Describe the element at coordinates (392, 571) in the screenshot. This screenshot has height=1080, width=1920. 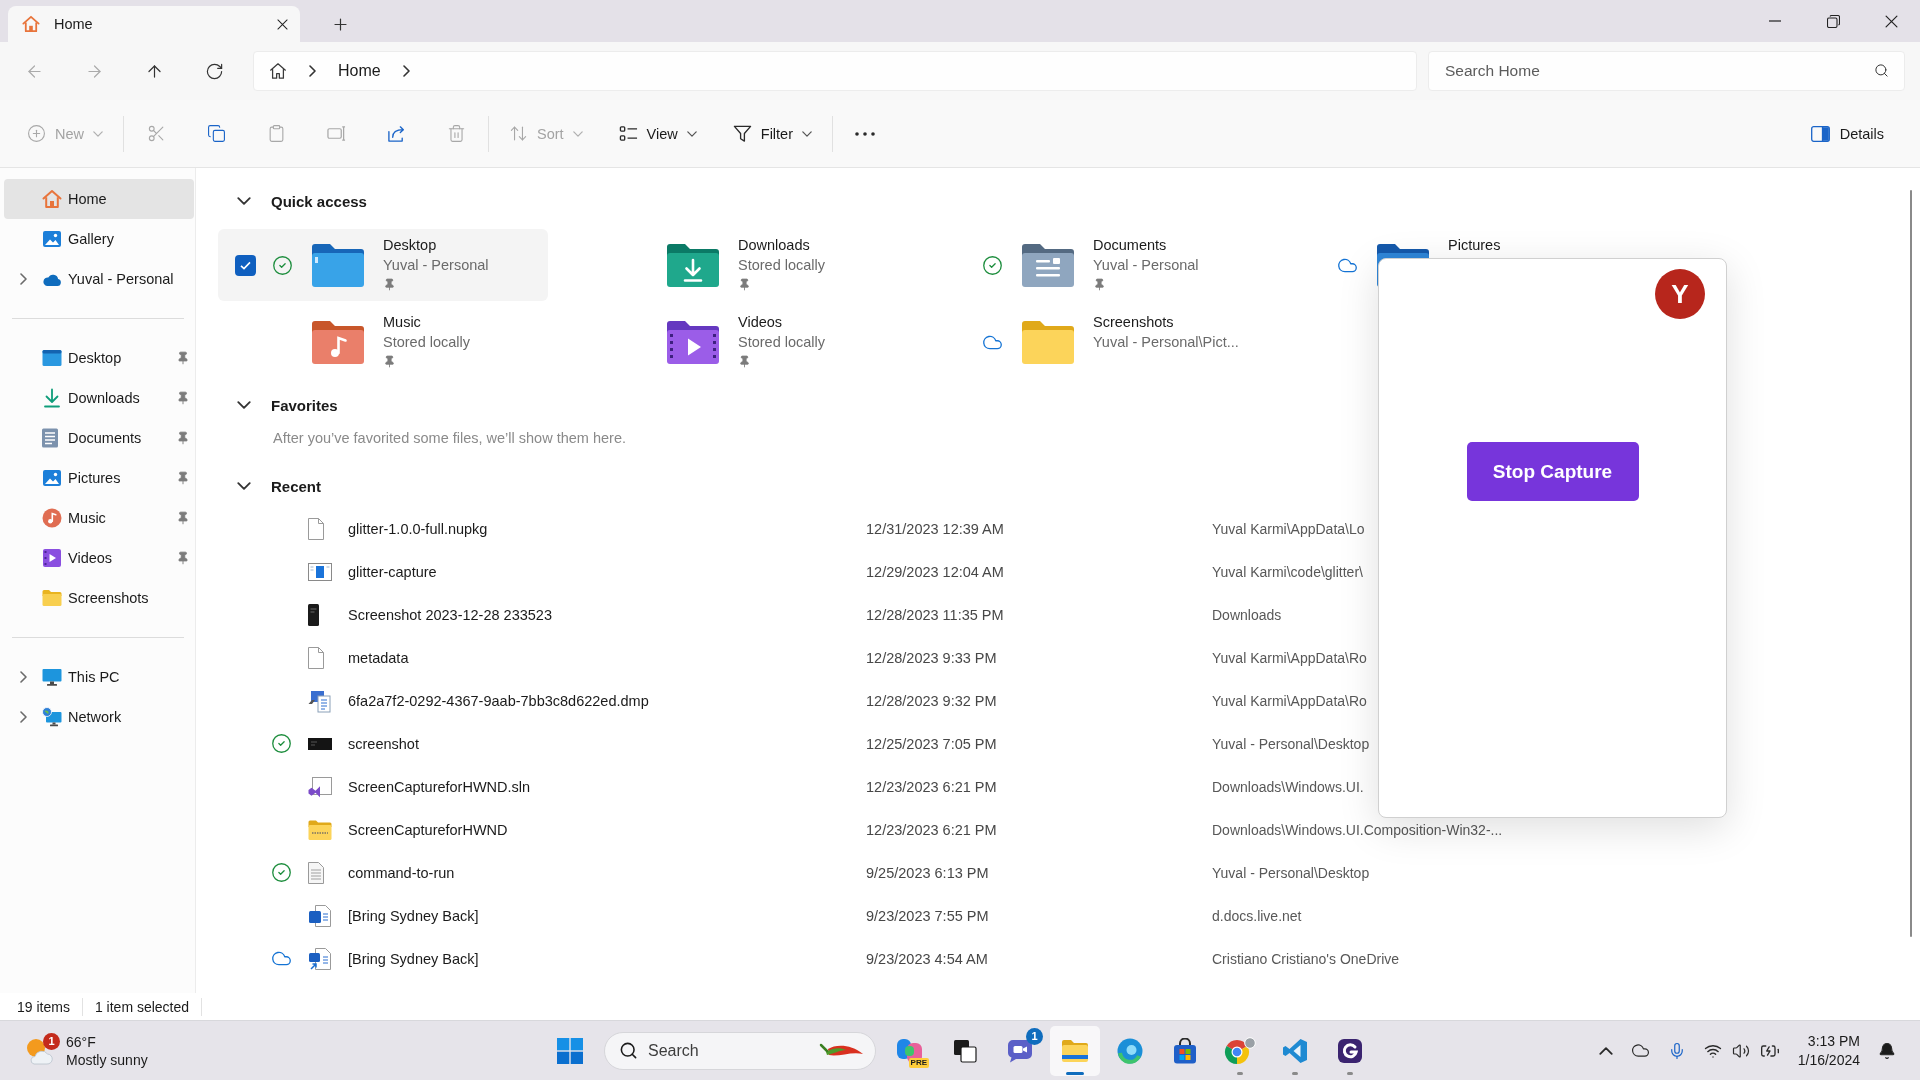
I see `file-name: glitter-capture` at that location.